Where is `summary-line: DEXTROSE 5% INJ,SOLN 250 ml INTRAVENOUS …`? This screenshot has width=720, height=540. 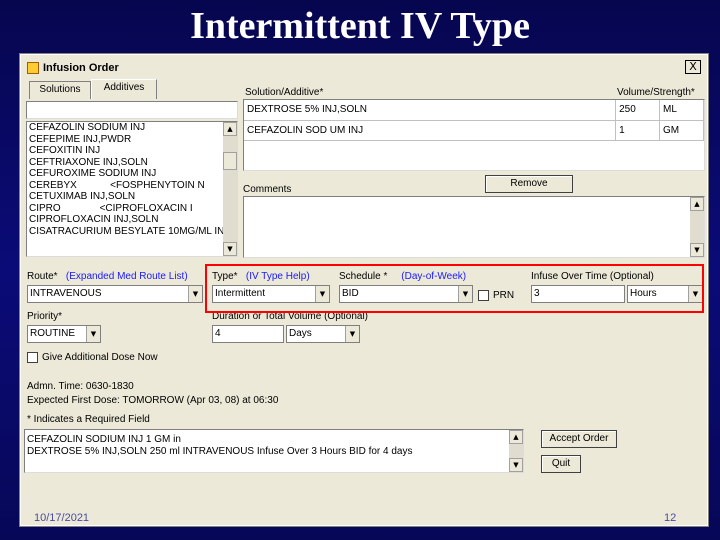 summary-line: DEXTROSE 5% INJ,SOLN 250 ml INTRAVENOUS … is located at coordinates (220, 451).